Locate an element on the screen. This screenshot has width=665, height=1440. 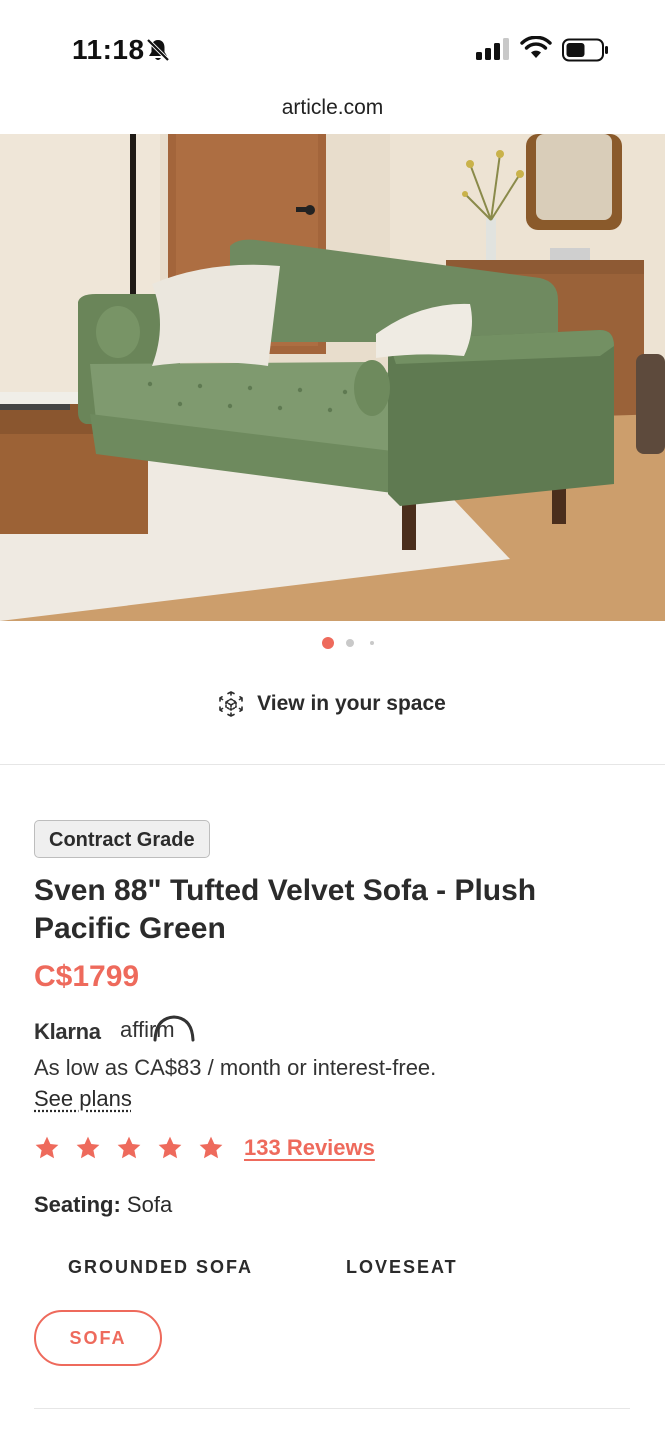
carousel-indicator is located at coordinates (332, 643).